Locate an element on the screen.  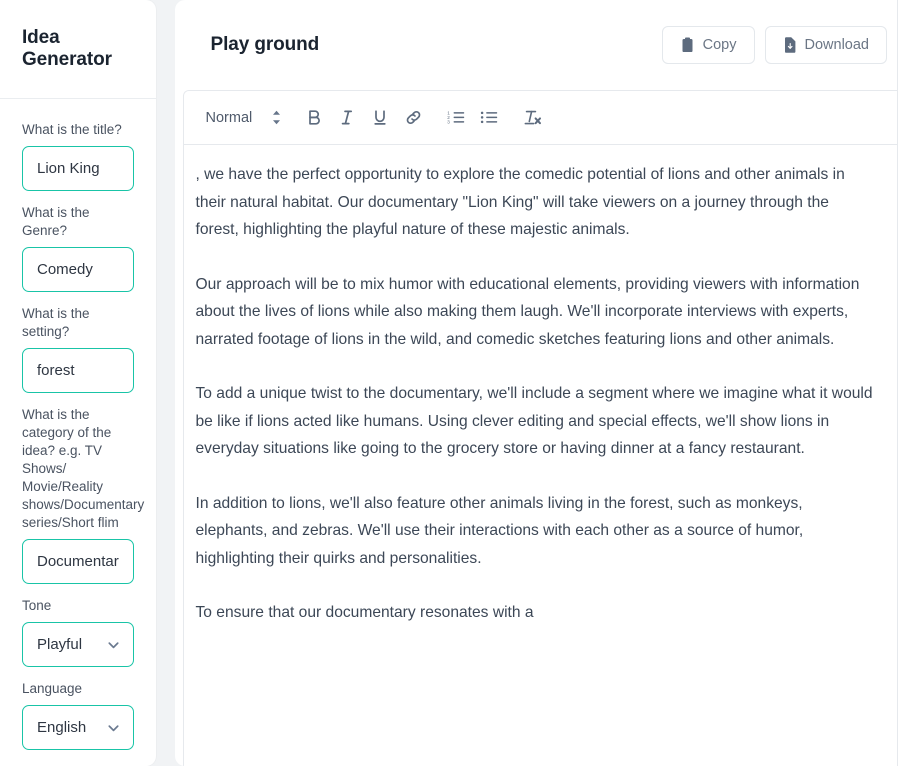
download-label: Download is located at coordinates (837, 45).